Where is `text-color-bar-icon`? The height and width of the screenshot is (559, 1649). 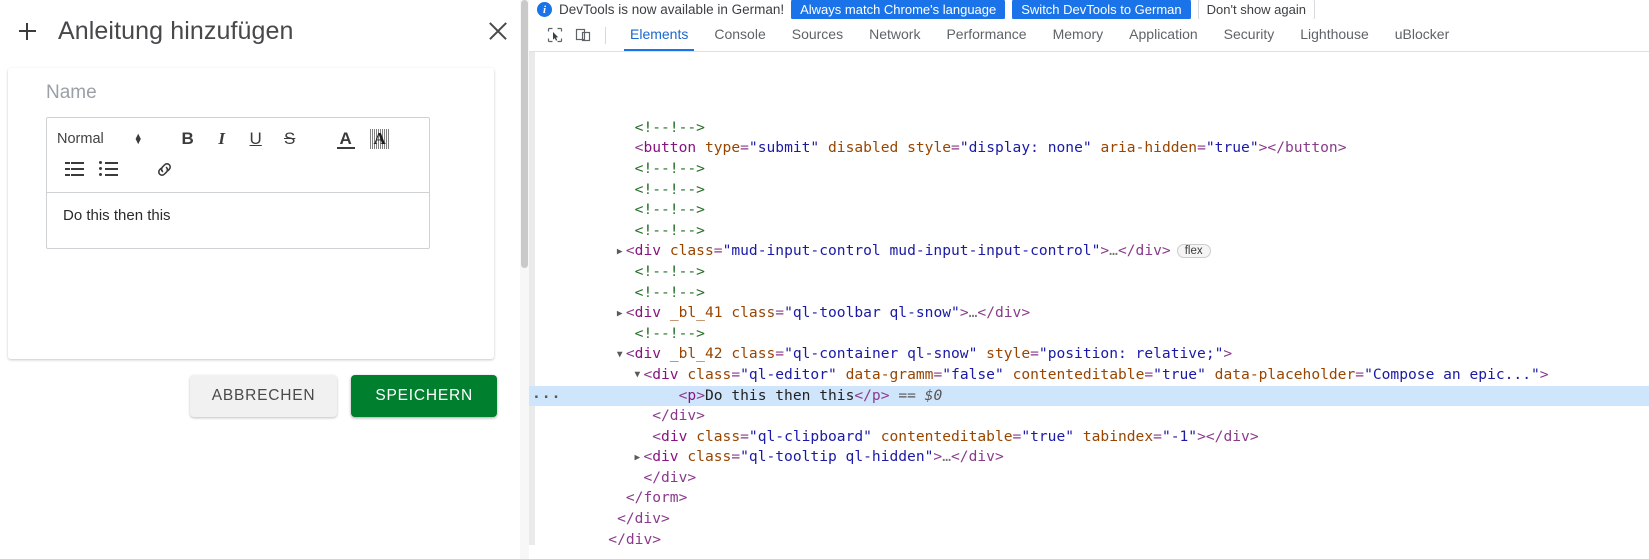
text-color-bar-icon is located at coordinates (345, 148).